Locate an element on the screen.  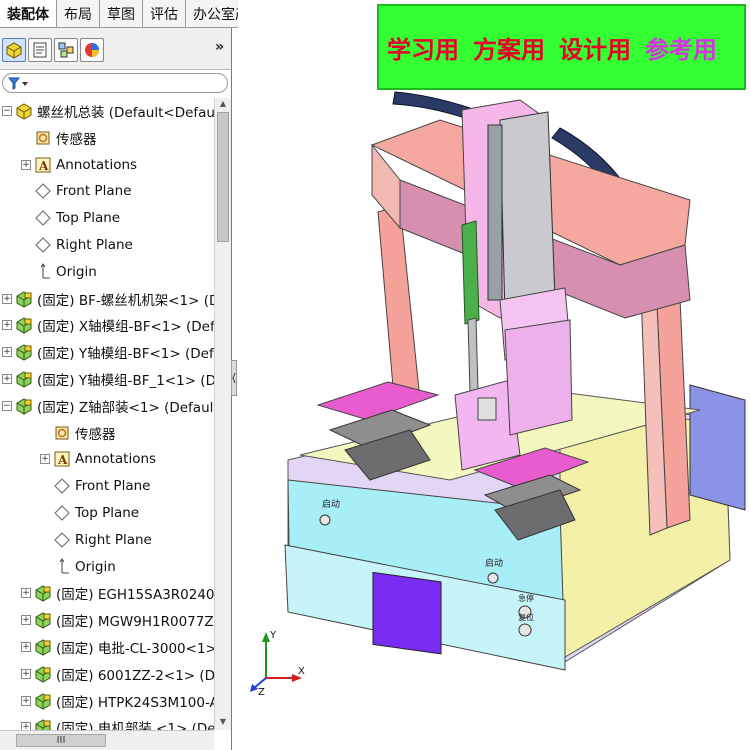
panel-splitter-handle is located at coordinates (234, 378).